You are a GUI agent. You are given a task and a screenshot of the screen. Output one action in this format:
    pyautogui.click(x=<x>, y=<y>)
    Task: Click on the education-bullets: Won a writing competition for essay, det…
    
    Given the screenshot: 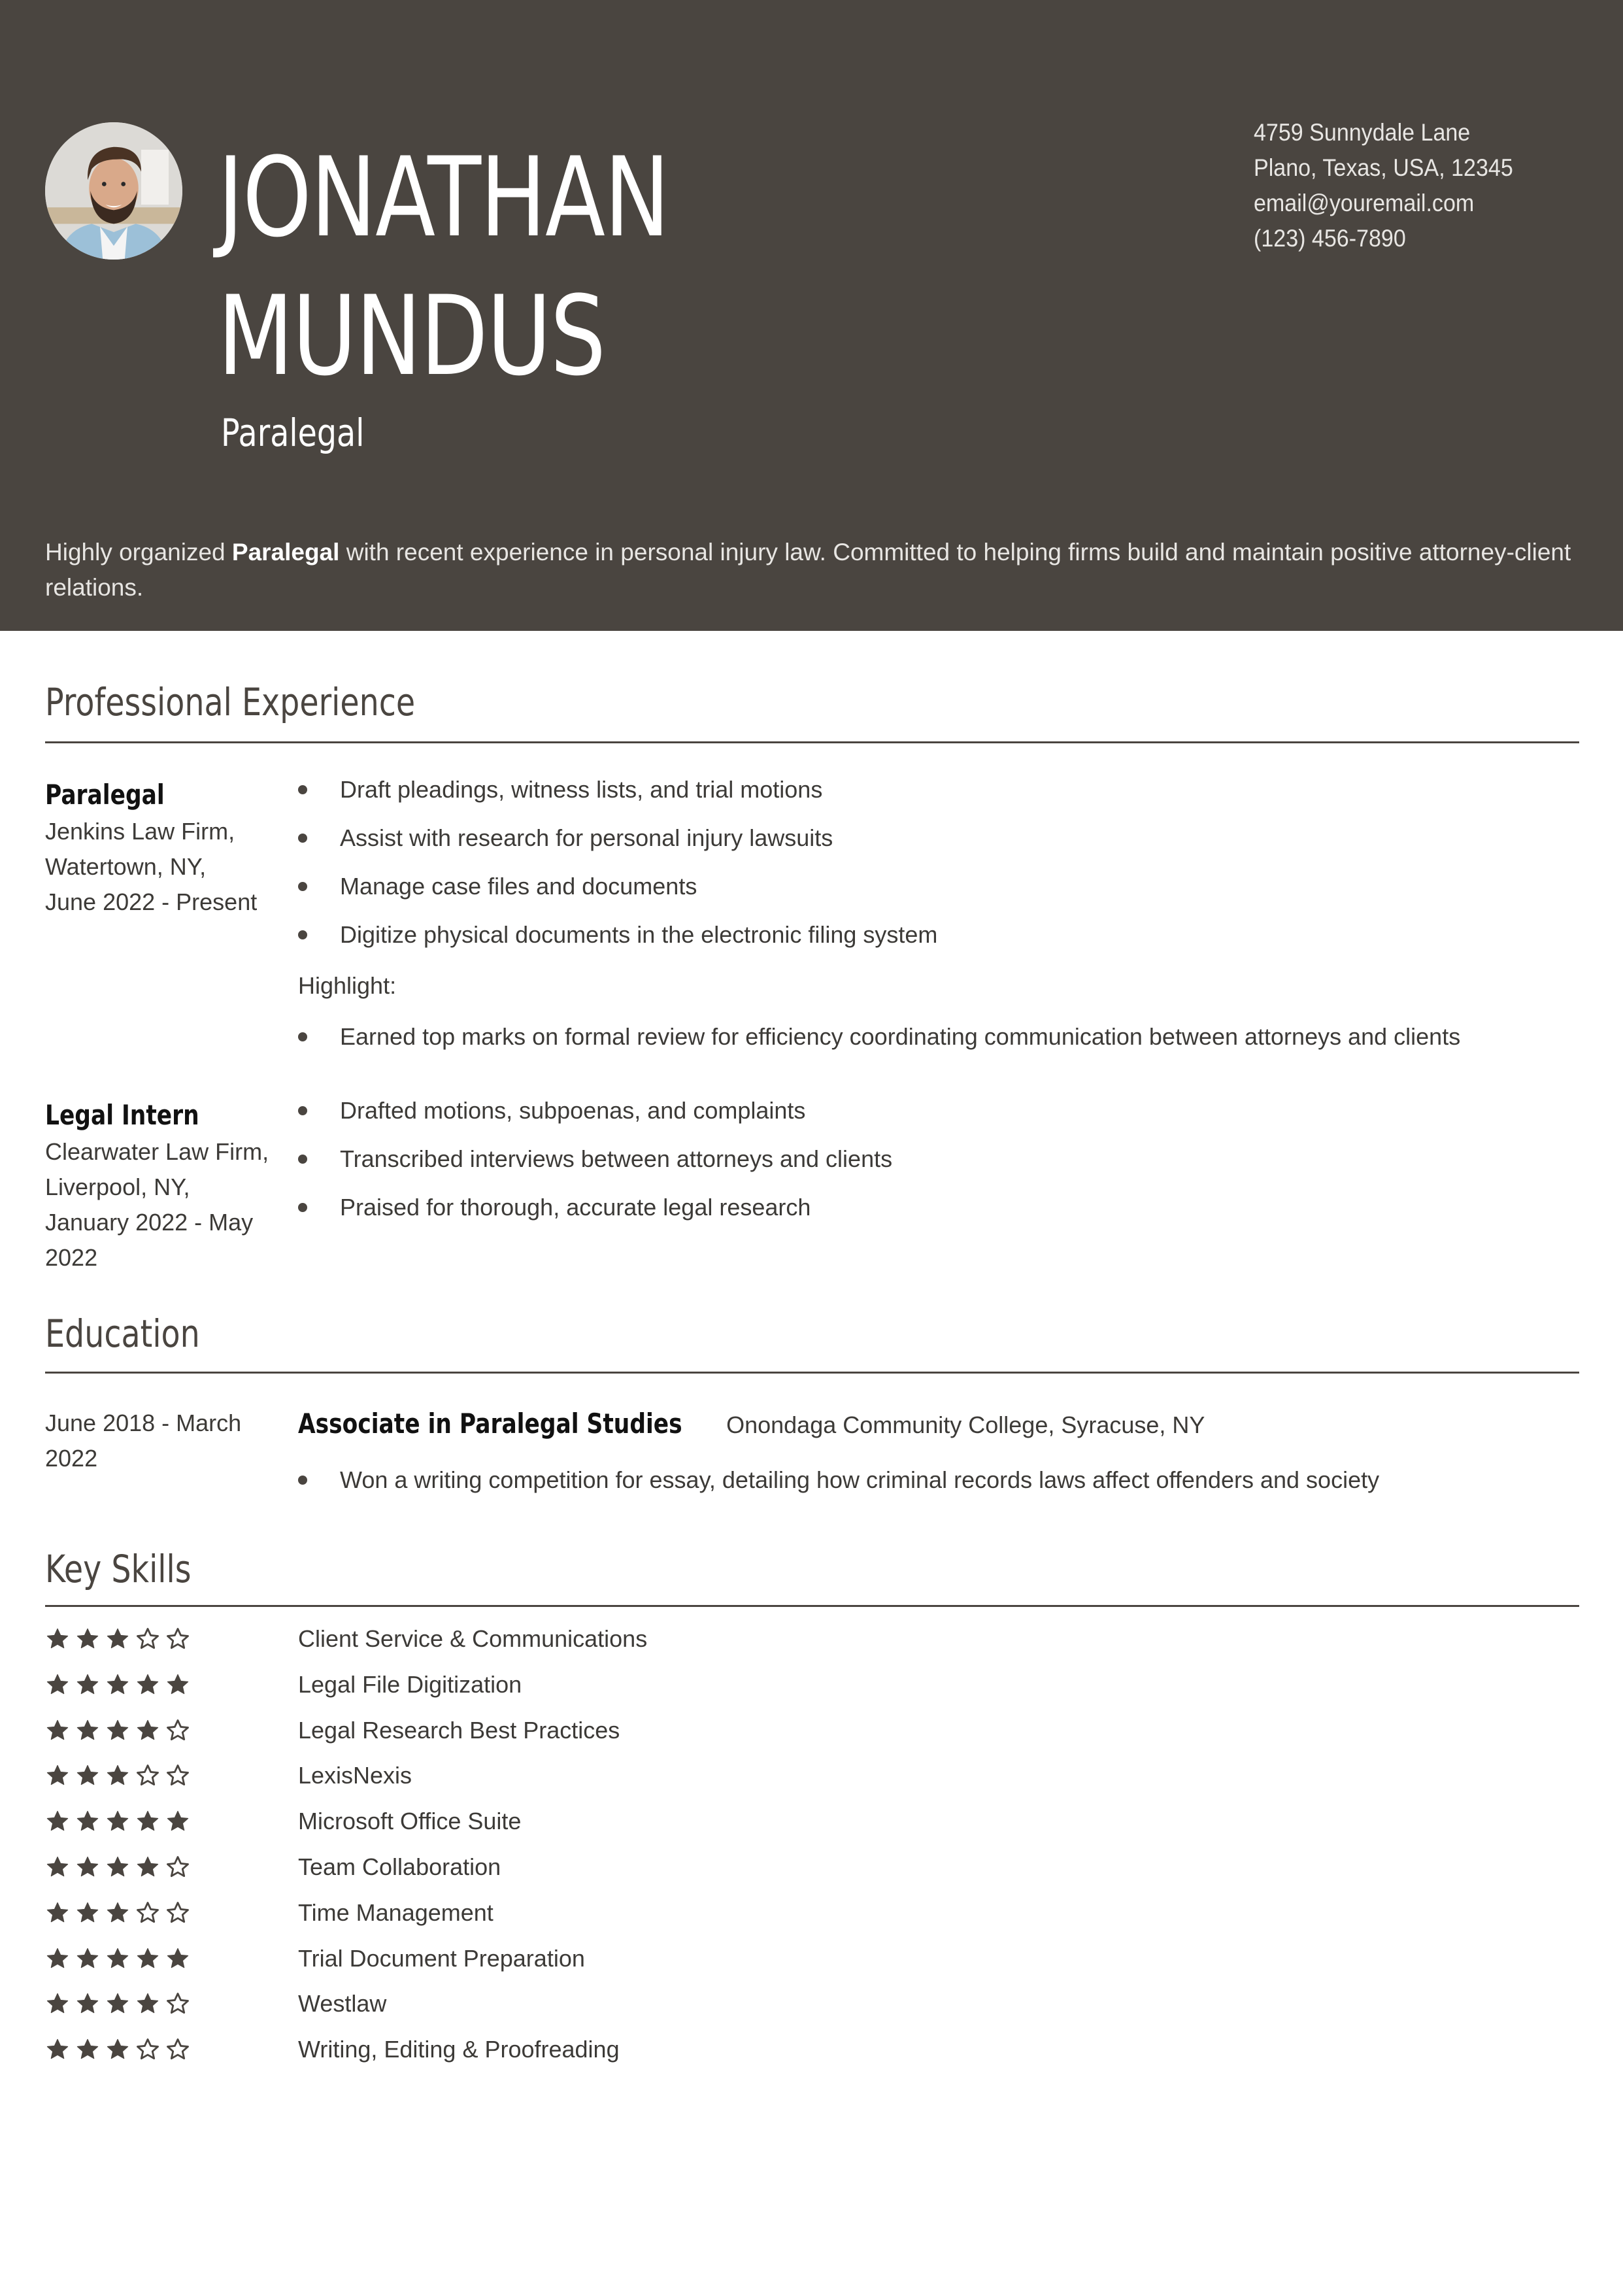 What is the action you would take?
    pyautogui.click(x=838, y=1486)
    